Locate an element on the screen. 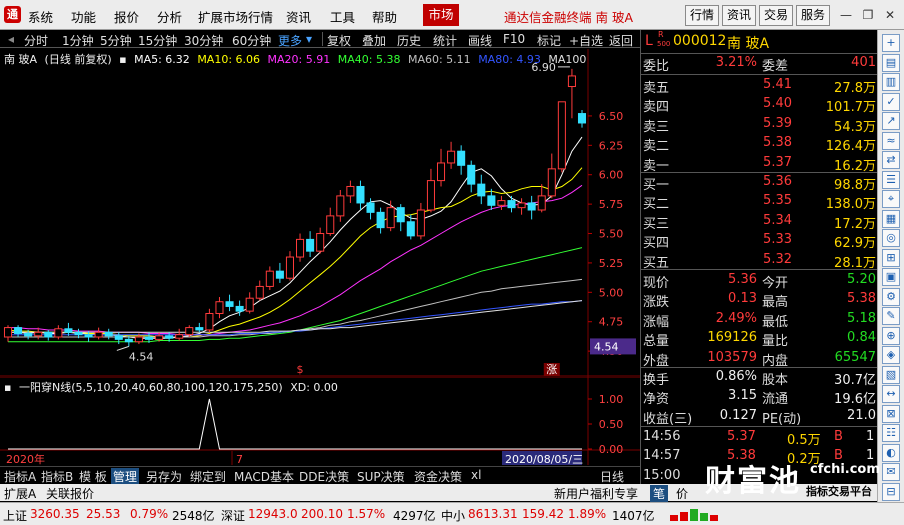 The width and height of the screenshot is (904, 525). bid-row: 买一 5.36 98.8万 is located at coordinates (759, 183).